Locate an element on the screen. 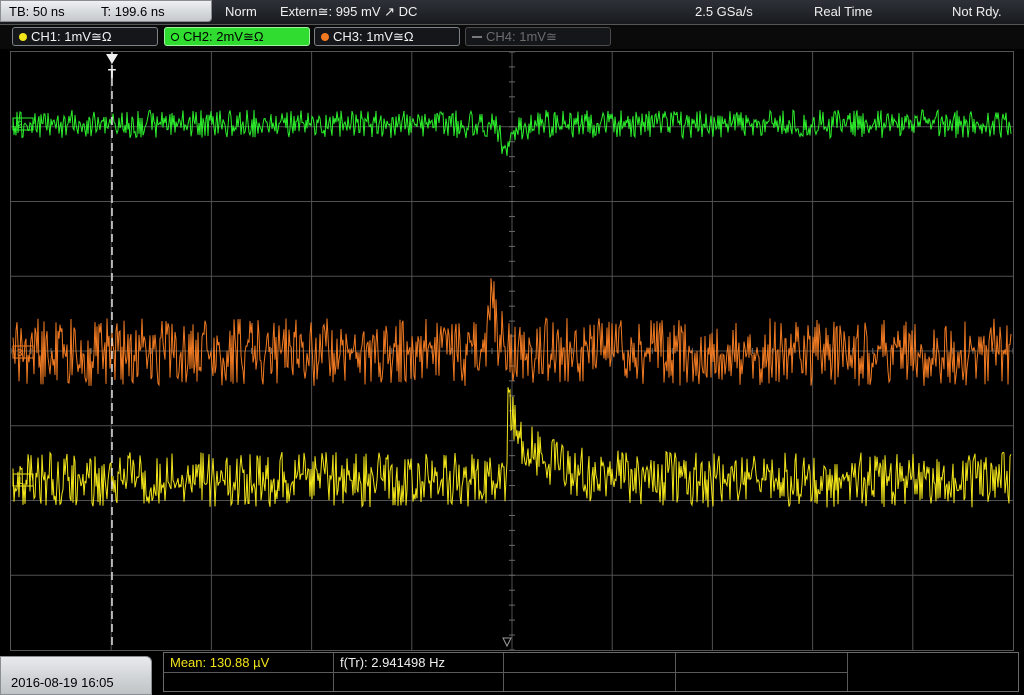  trigger-mode: Norm is located at coordinates (241, 11).